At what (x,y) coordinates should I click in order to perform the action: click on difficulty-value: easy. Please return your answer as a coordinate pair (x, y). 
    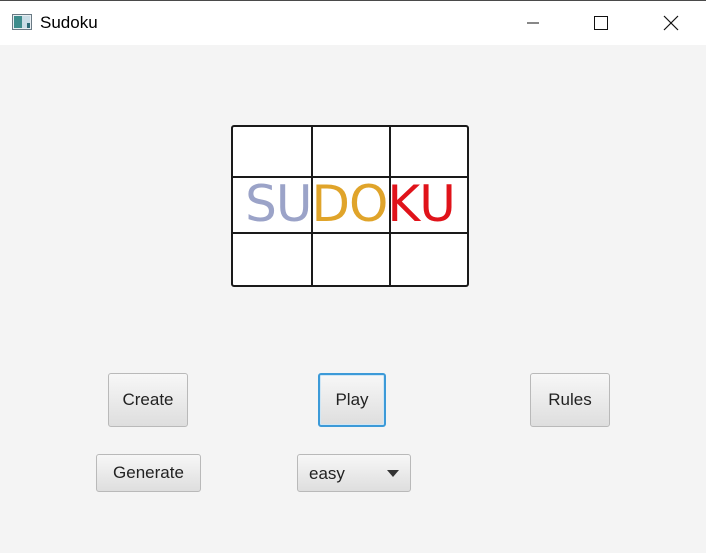
    Looking at the image, I should click on (327, 473).